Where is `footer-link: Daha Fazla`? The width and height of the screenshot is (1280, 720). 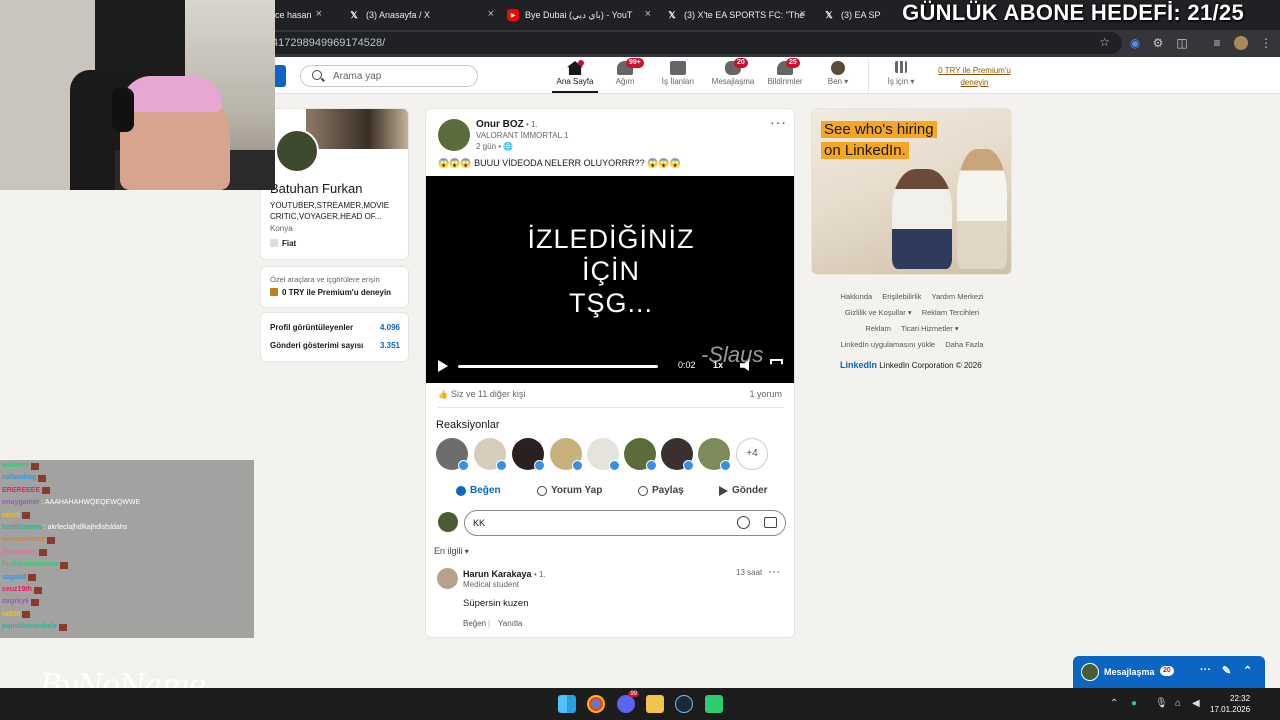 footer-link: Daha Fazla is located at coordinates (964, 344).